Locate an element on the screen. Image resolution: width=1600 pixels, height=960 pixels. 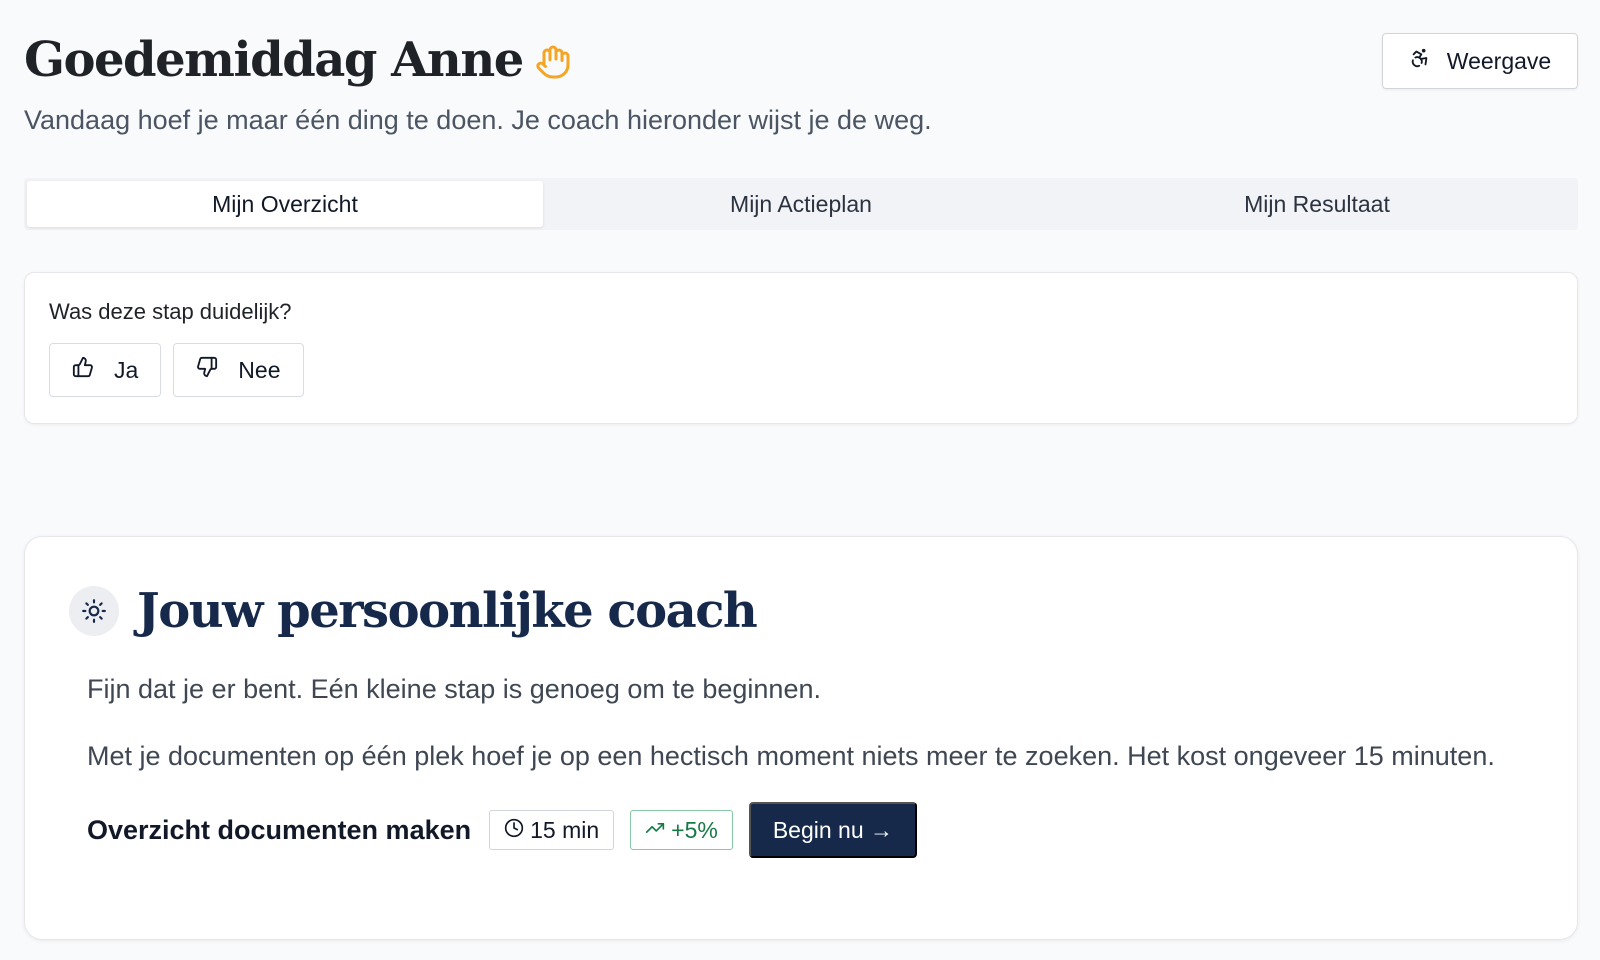
action-title: Overzicht documenten maken is located at coordinates (279, 829).